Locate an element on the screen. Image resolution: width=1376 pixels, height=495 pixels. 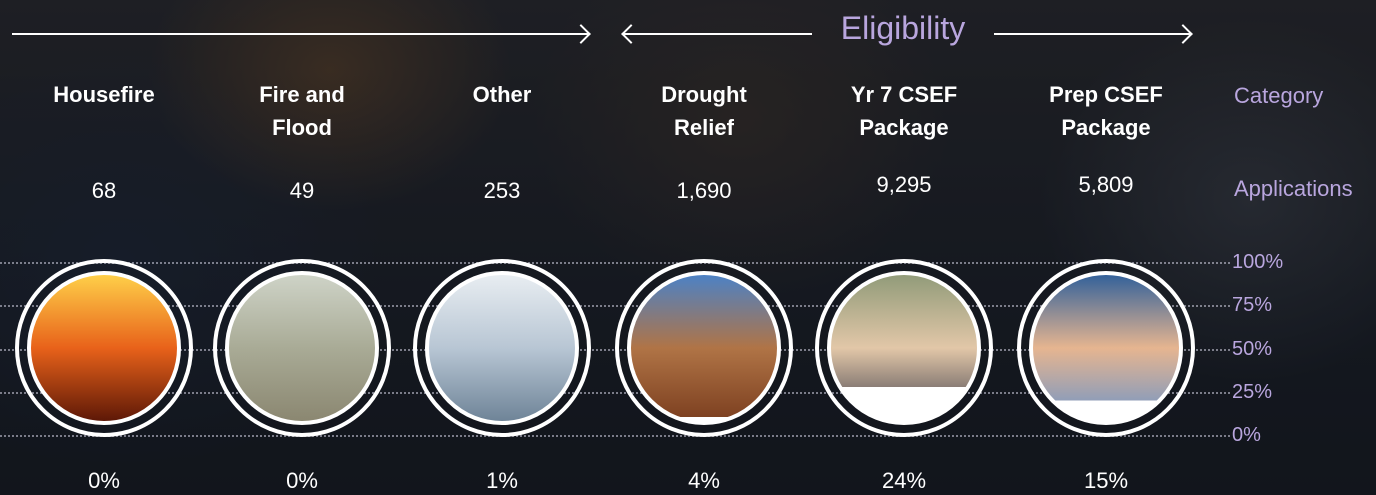
percent-value: 4% is located at coordinates (704, 480).